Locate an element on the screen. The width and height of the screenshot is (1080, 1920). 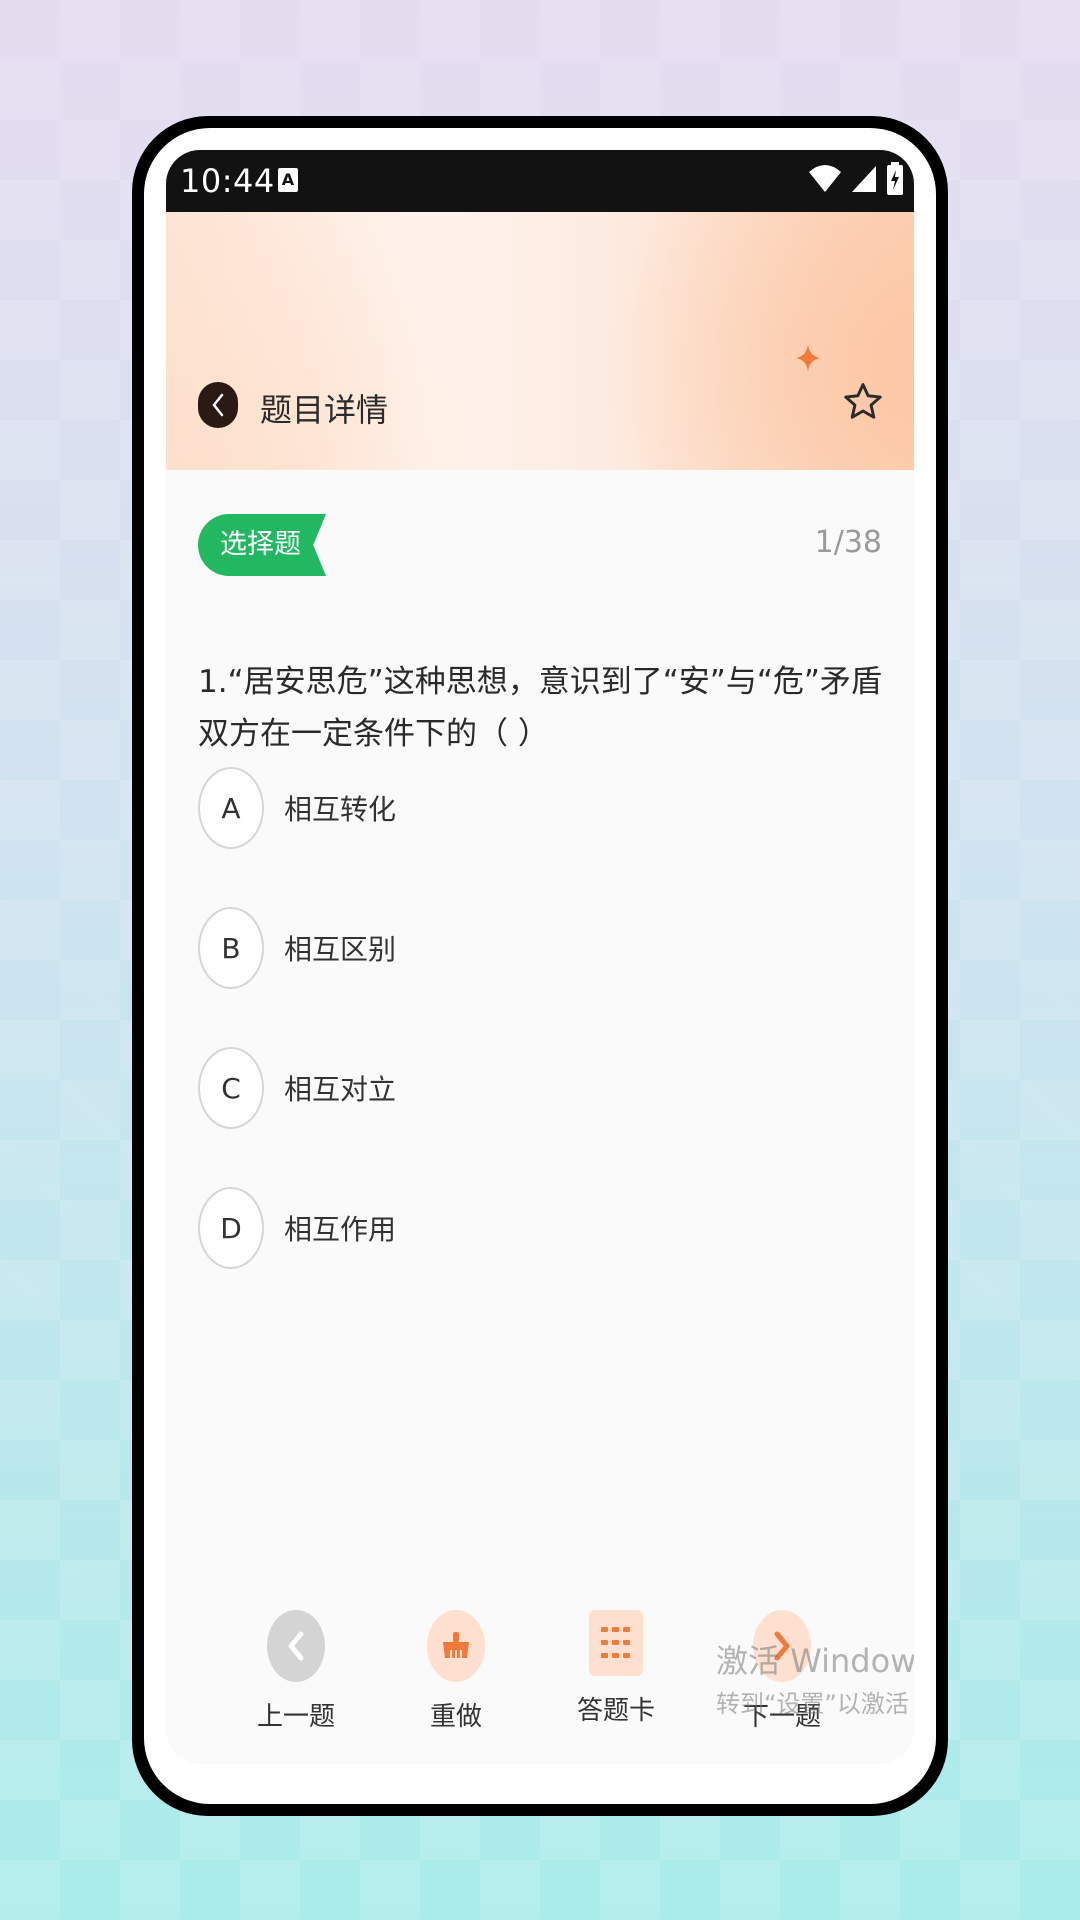
option-c: C 相互对立 is located at coordinates (498, 1088).